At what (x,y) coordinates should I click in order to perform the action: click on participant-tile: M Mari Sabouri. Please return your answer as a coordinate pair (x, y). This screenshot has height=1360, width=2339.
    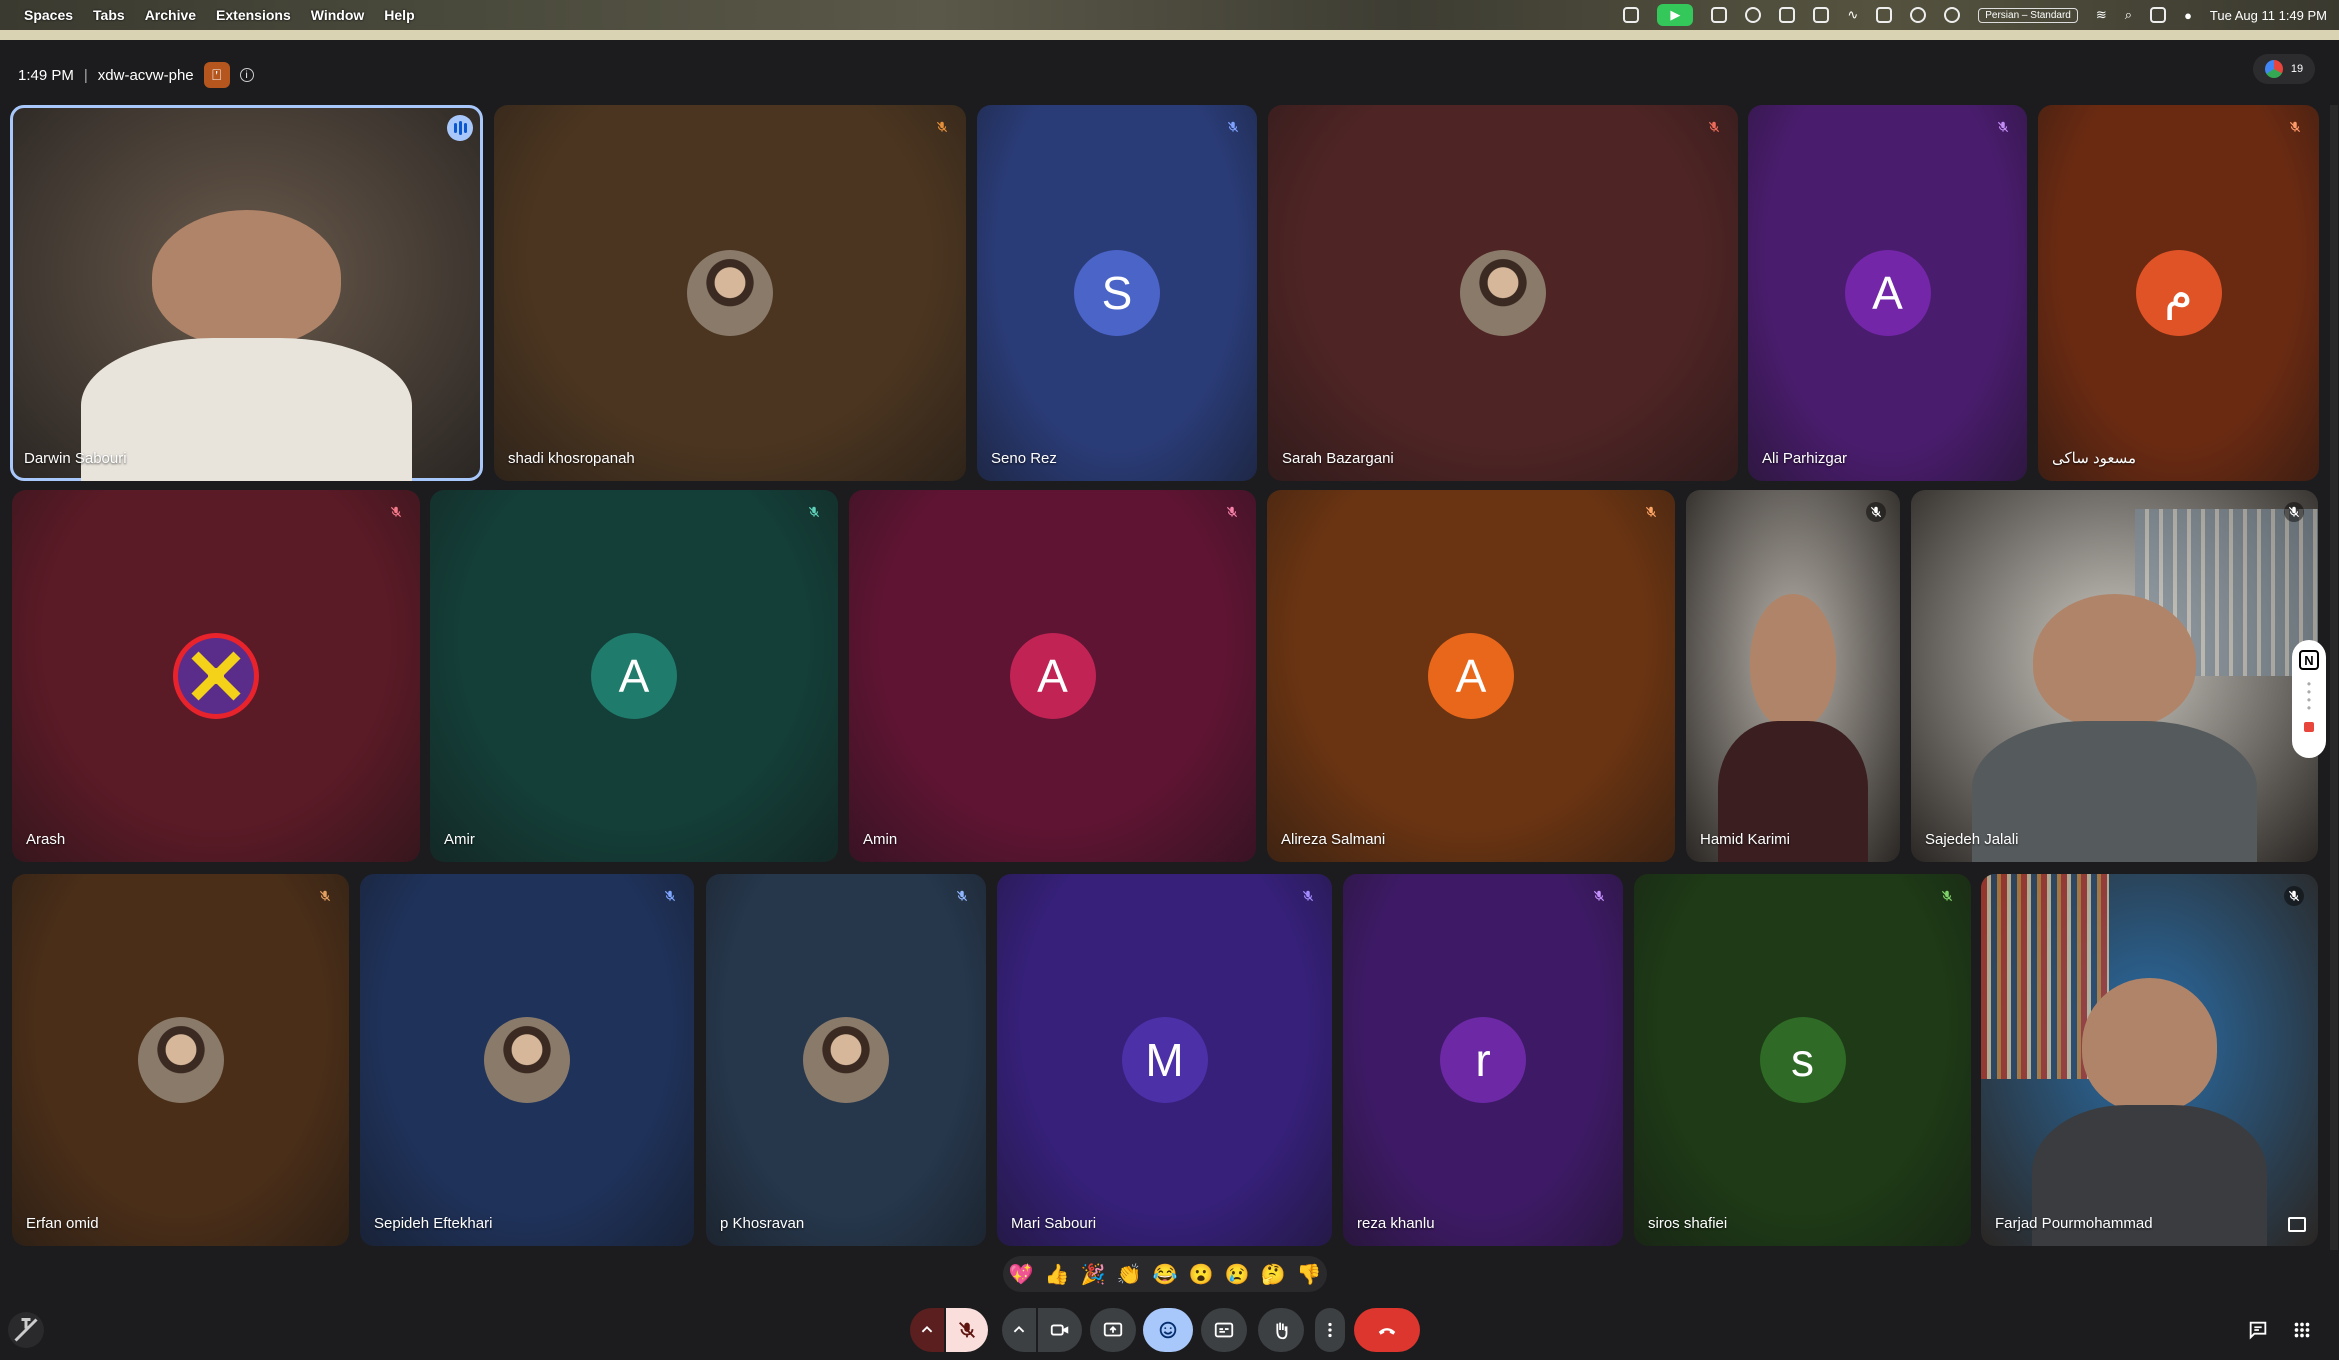
    Looking at the image, I should click on (1164, 1060).